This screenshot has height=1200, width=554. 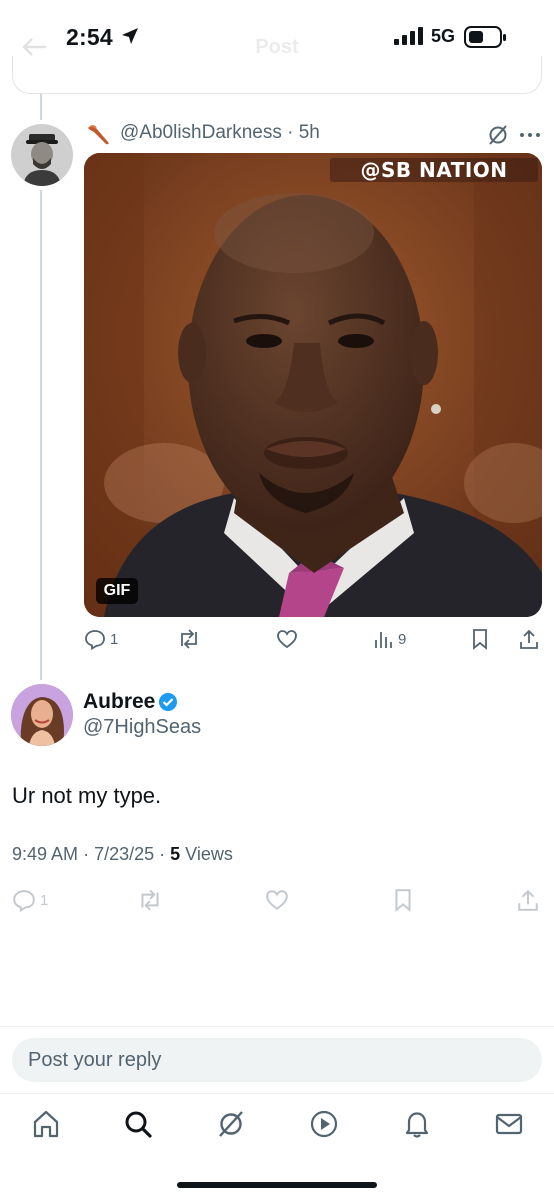 I want to click on post-metadata: 9:49 AM · 7/23/25 · 5 Views, so click(x=122, y=854).